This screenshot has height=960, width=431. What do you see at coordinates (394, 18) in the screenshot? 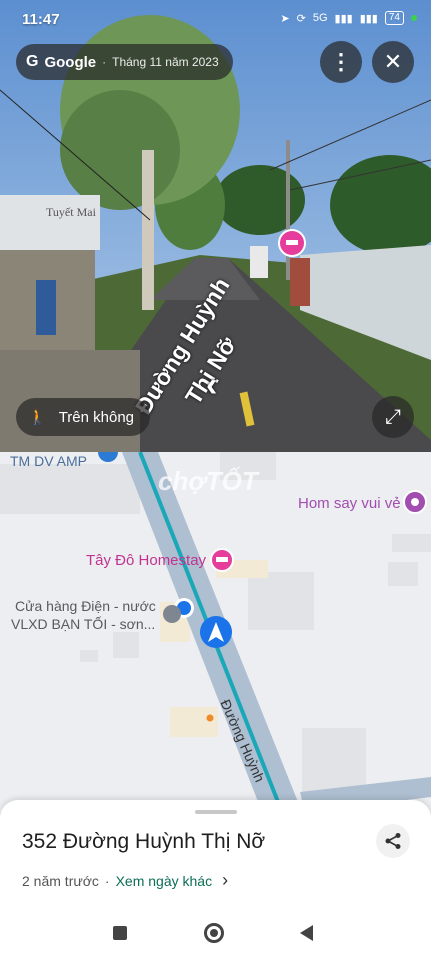
I see `battery-icon: 74` at bounding box center [394, 18].